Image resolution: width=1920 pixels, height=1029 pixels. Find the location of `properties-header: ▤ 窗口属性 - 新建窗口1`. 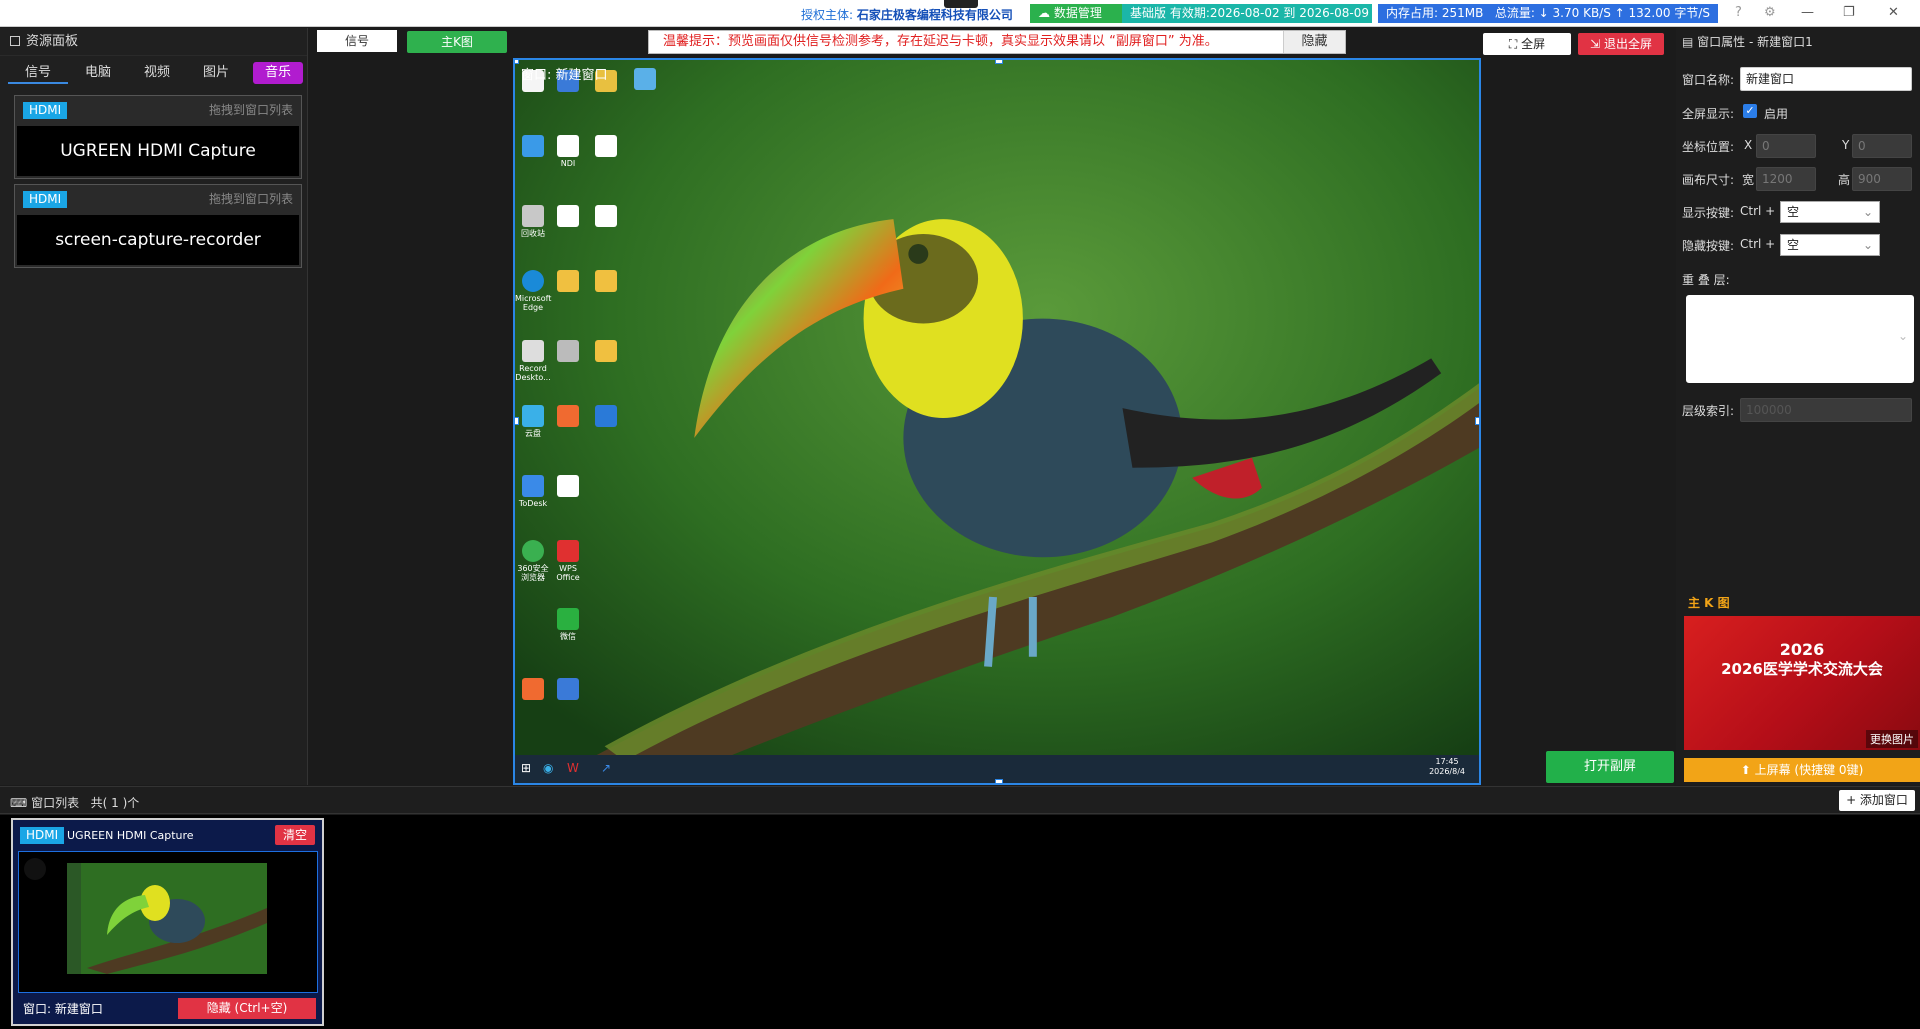

properties-header: ▤ 窗口属性 - 新建窗口1 is located at coordinates (1798, 42).